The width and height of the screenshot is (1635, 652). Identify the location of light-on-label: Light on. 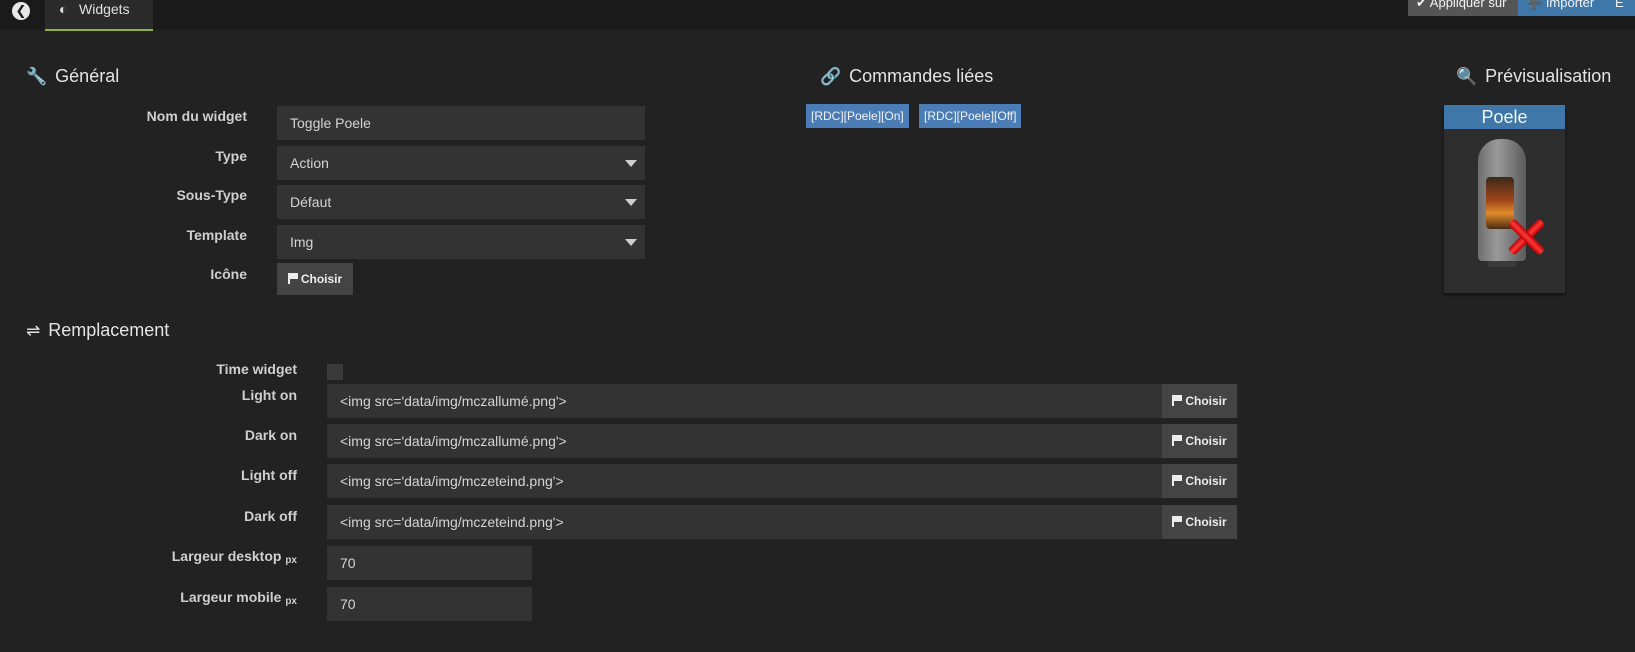
(269, 395).